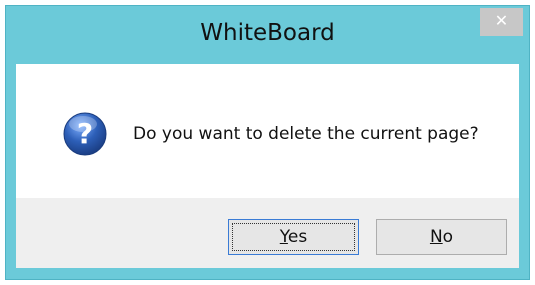  I want to click on yes-button-label: Yes, so click(293, 237).